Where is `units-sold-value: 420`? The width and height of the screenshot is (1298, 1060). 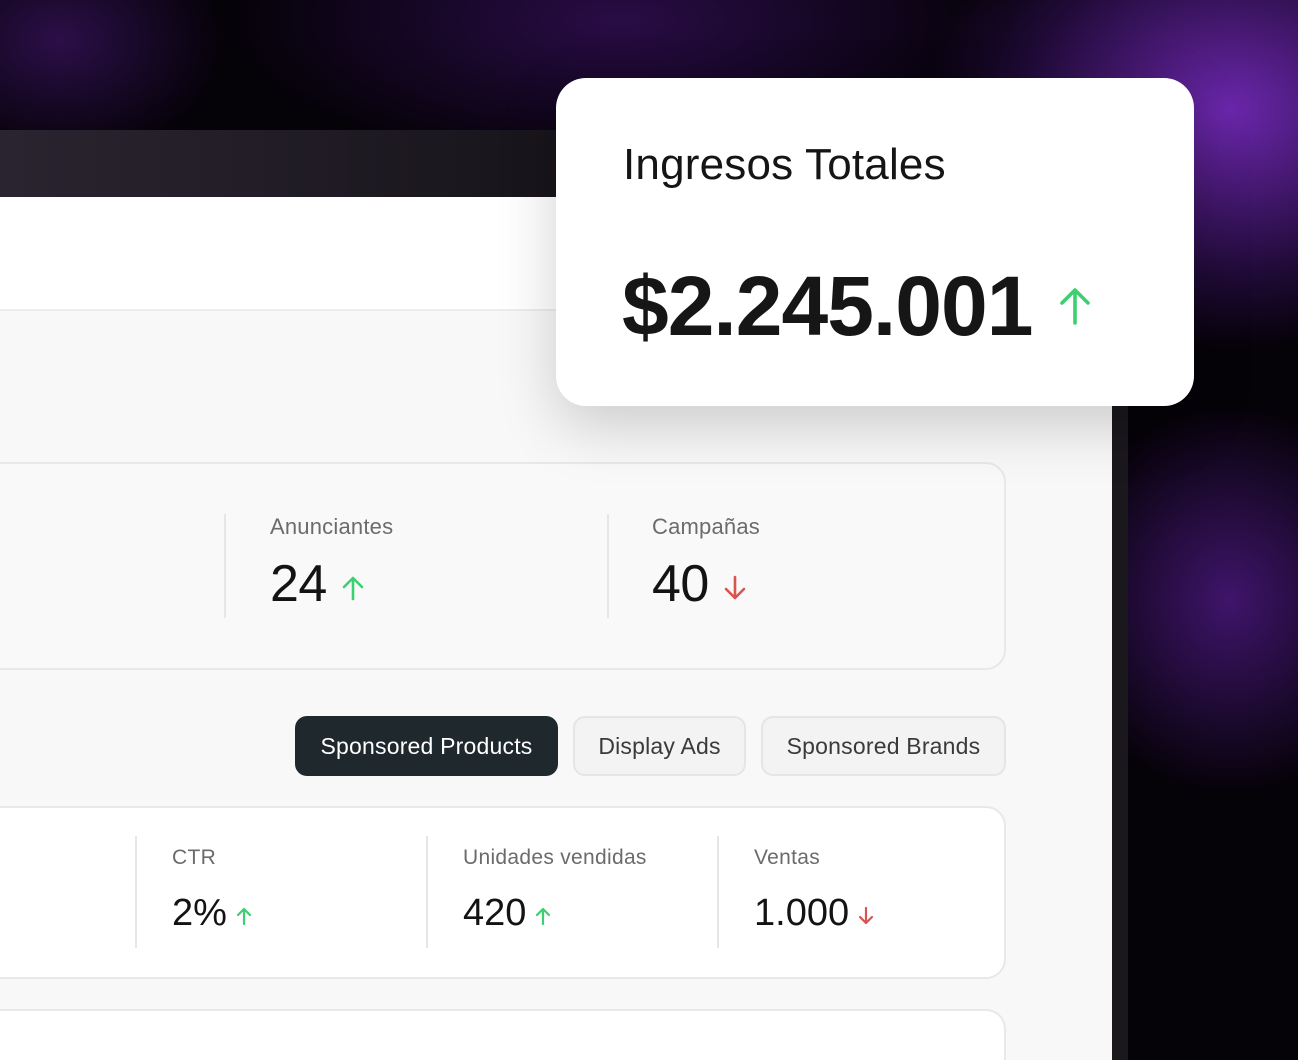
units-sold-value: 420 is located at coordinates (495, 913).